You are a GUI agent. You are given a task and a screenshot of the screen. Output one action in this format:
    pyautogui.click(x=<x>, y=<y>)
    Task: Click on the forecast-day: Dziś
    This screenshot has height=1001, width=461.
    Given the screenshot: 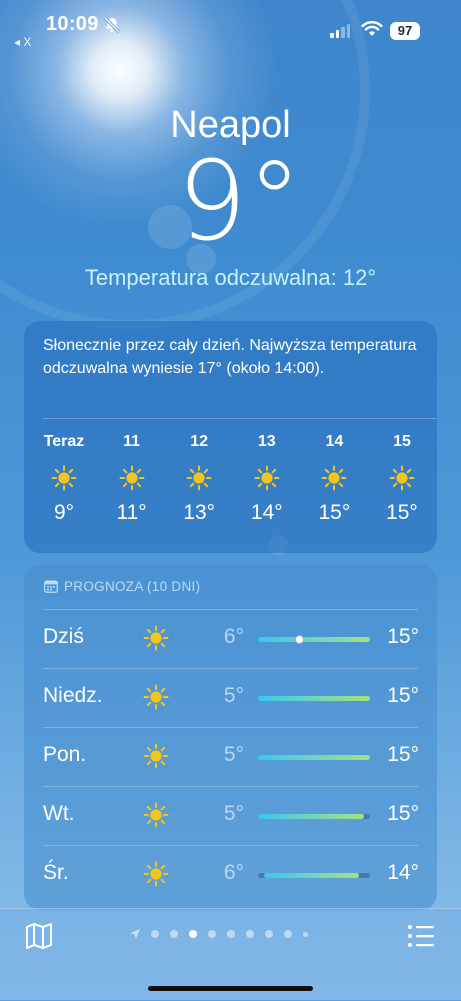 What is the action you would take?
    pyautogui.click(x=63, y=636)
    